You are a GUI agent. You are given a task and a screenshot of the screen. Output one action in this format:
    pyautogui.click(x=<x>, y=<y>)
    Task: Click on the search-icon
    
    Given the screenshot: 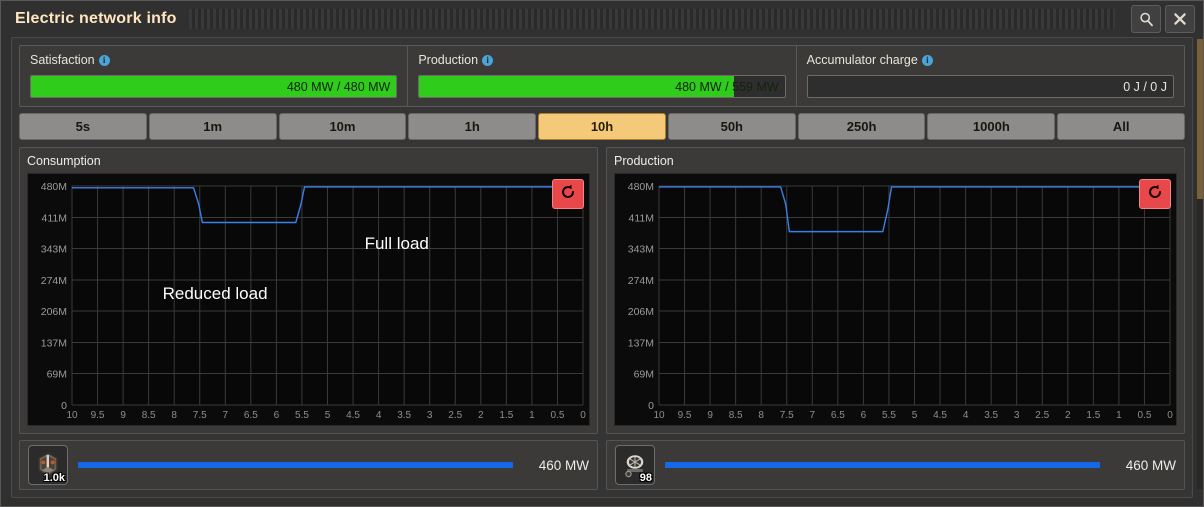 What is the action you would take?
    pyautogui.click(x=1146, y=19)
    